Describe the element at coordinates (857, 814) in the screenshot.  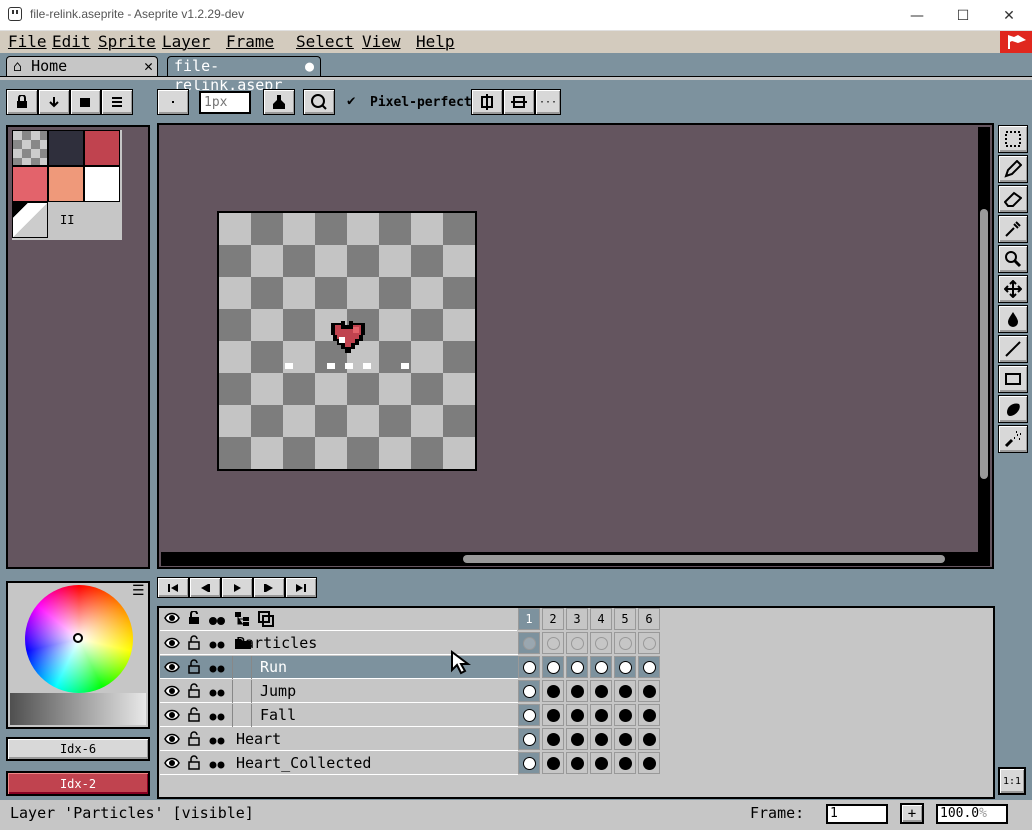
I see `frame-field: 1` at that location.